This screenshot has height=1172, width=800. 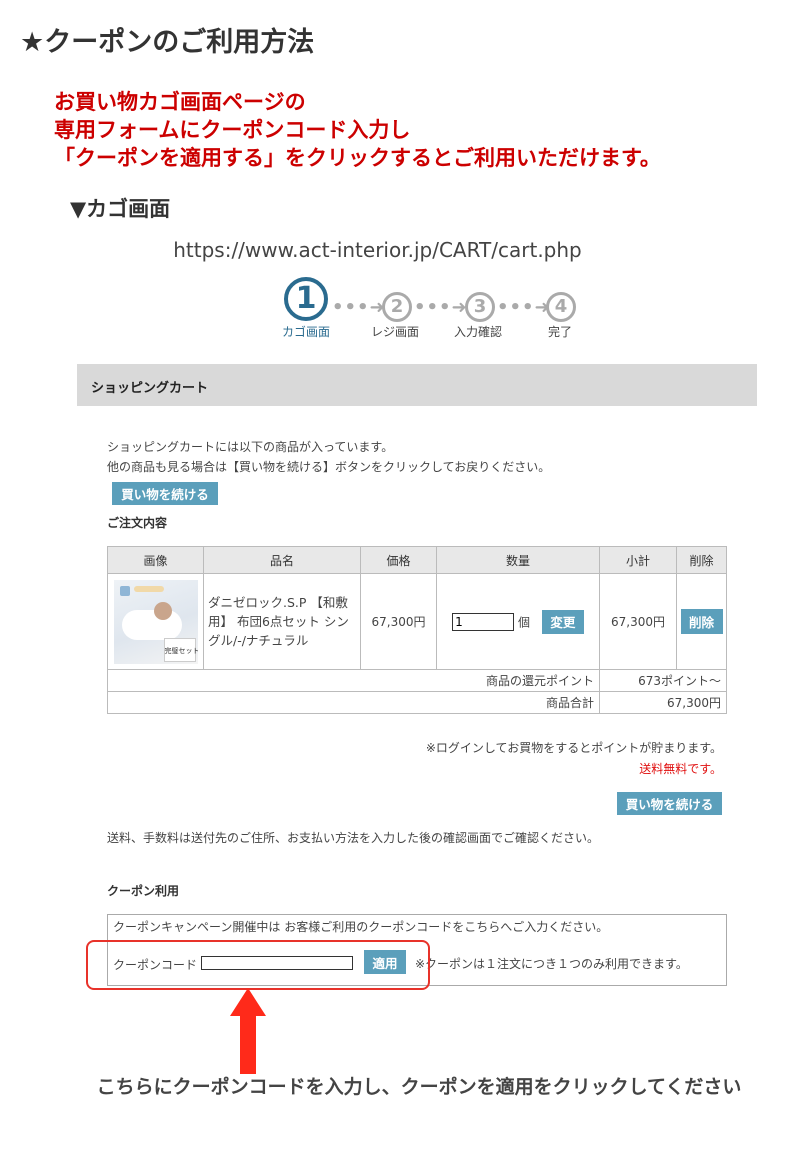 What do you see at coordinates (143, 891) in the screenshot?
I see `coupon-heading: クーポン利用` at bounding box center [143, 891].